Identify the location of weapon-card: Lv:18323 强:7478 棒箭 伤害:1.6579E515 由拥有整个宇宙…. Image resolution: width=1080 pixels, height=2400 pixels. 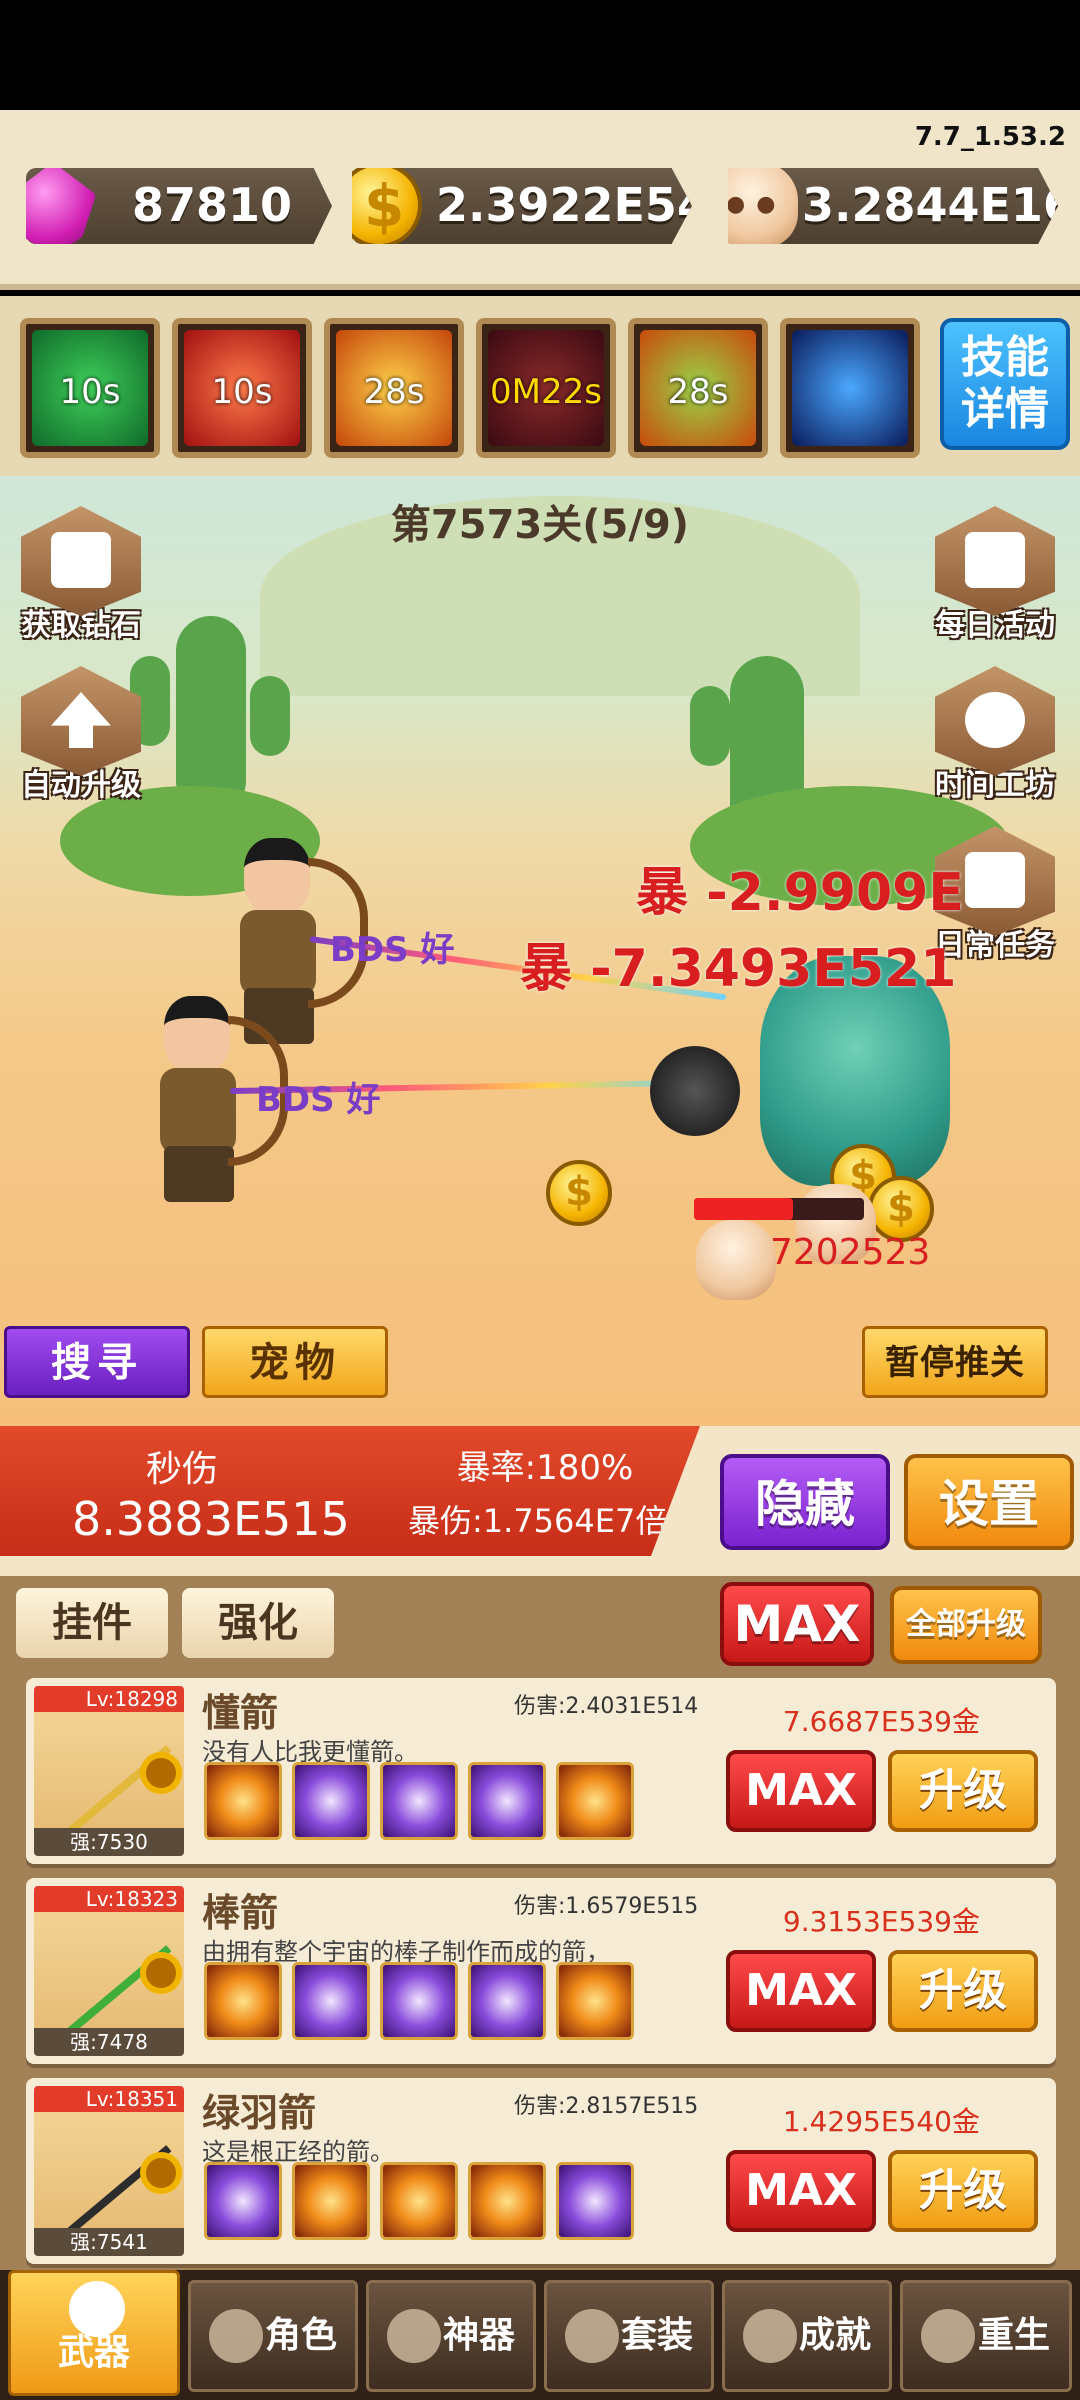
(541, 1971).